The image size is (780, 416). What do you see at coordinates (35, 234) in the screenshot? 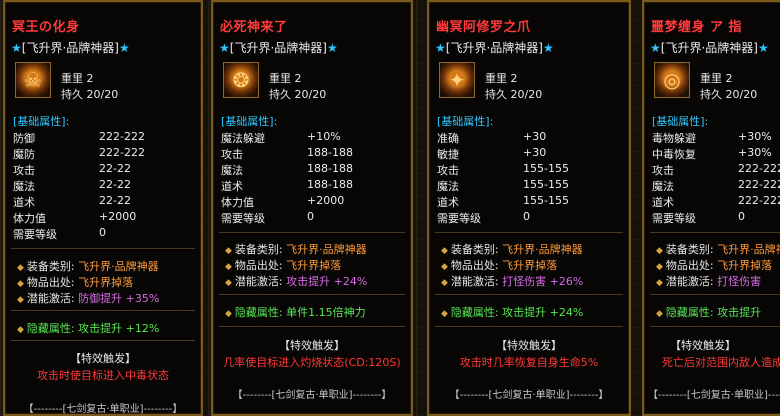
I see `stat-key: 需要等级` at bounding box center [35, 234].